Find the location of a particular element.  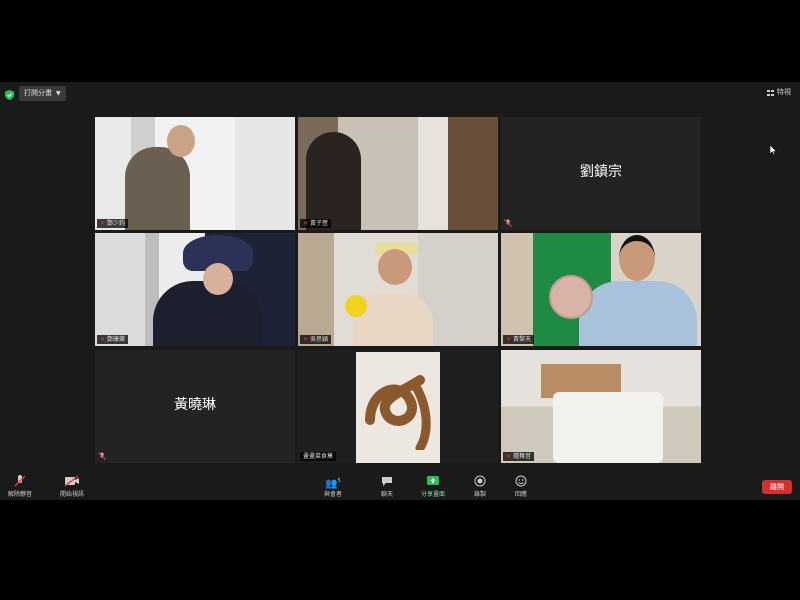

record-label: 錄製 is located at coordinates (480, 494).